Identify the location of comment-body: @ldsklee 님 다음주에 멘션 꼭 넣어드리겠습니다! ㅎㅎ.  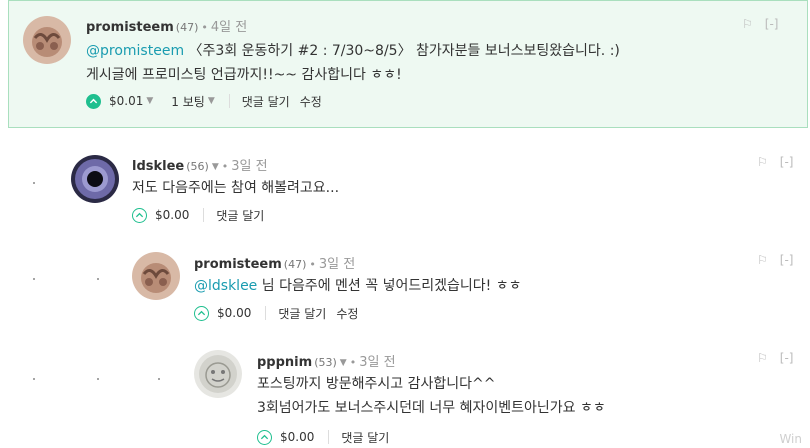
(357, 286).